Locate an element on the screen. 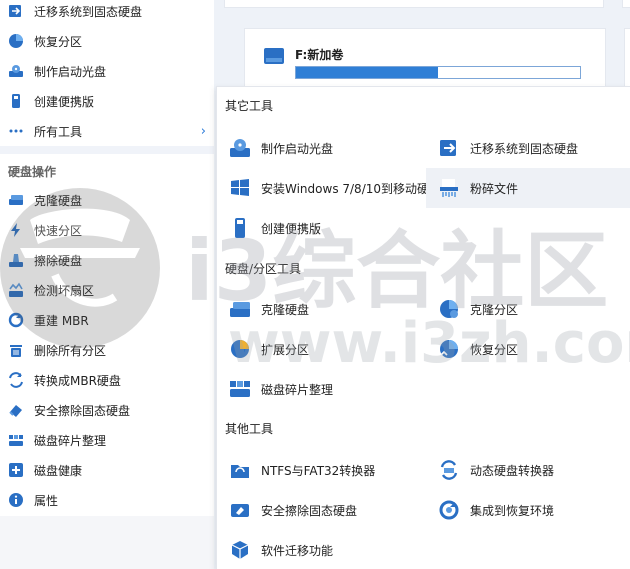 The image size is (630, 569). menu-item-defrag: 磁盘碎片整理 is located at coordinates (320, 389).